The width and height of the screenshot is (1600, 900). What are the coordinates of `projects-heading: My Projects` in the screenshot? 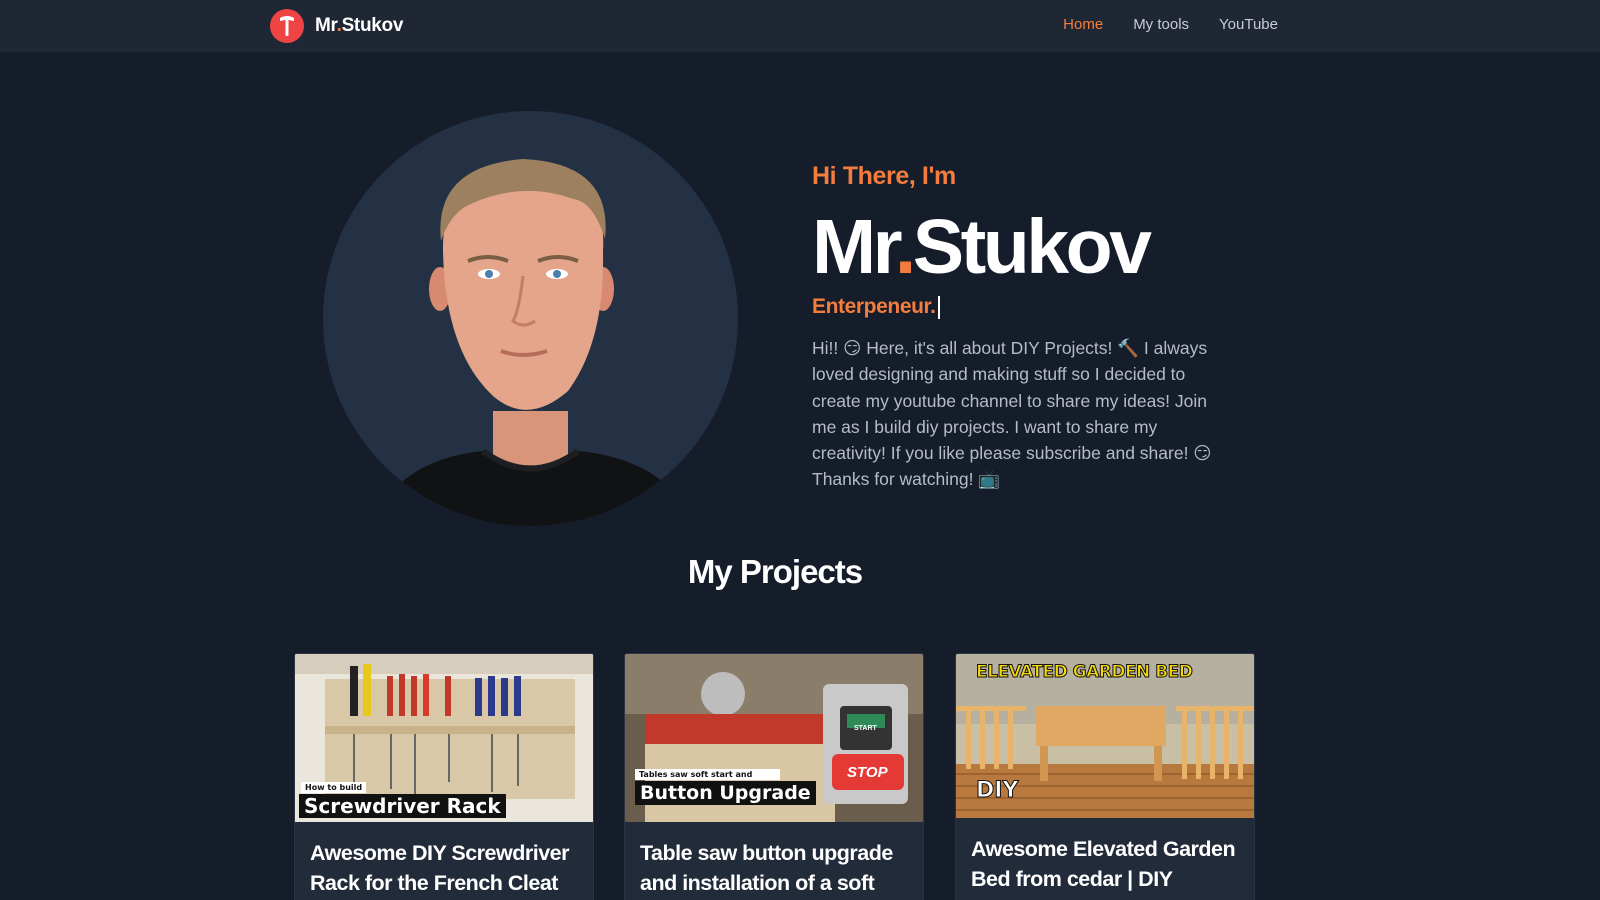 It's located at (775, 571).